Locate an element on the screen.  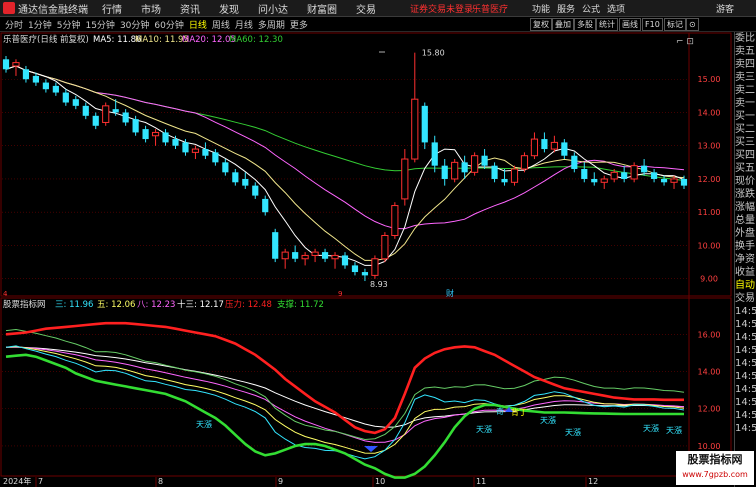
watermark-line2: www.7gpzb.com is located at coordinates (715, 474).